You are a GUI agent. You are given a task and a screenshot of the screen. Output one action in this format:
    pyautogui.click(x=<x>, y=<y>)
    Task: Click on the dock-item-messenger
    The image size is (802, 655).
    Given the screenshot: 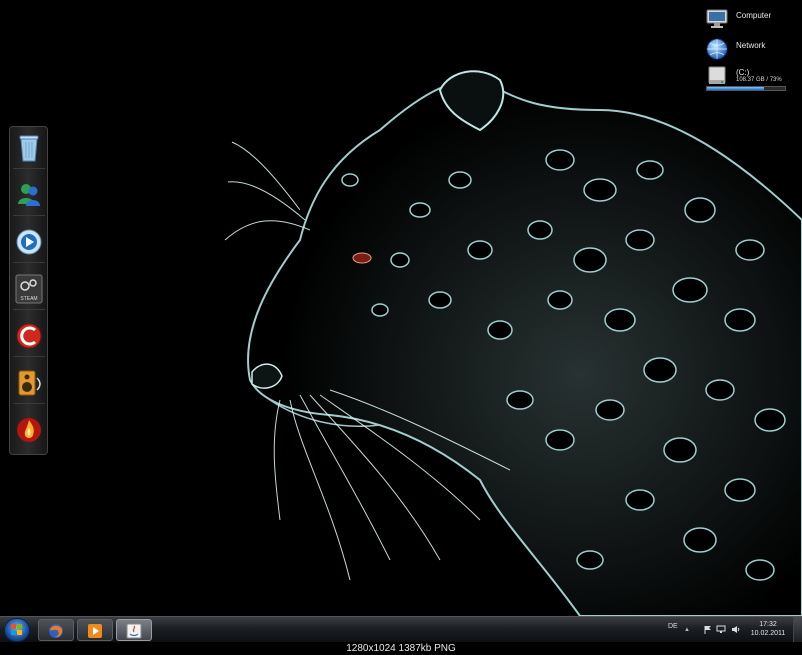 What is the action you would take?
    pyautogui.click(x=29, y=196)
    